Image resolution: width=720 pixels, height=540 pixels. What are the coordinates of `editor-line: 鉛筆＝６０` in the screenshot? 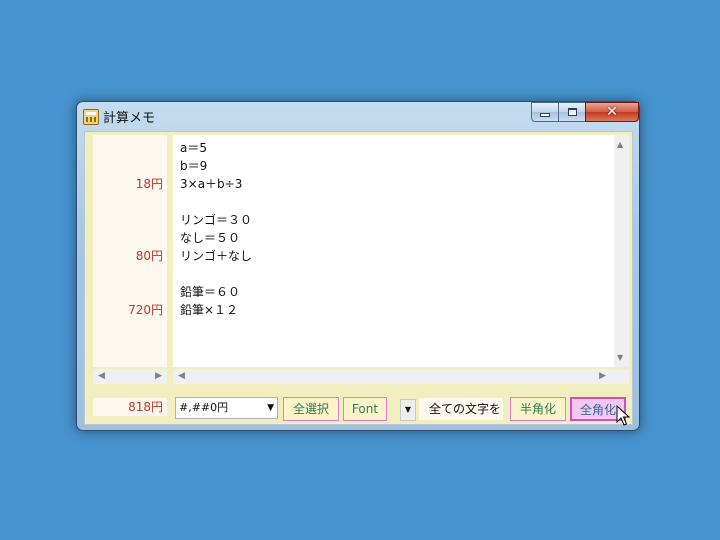 It's located at (210, 292).